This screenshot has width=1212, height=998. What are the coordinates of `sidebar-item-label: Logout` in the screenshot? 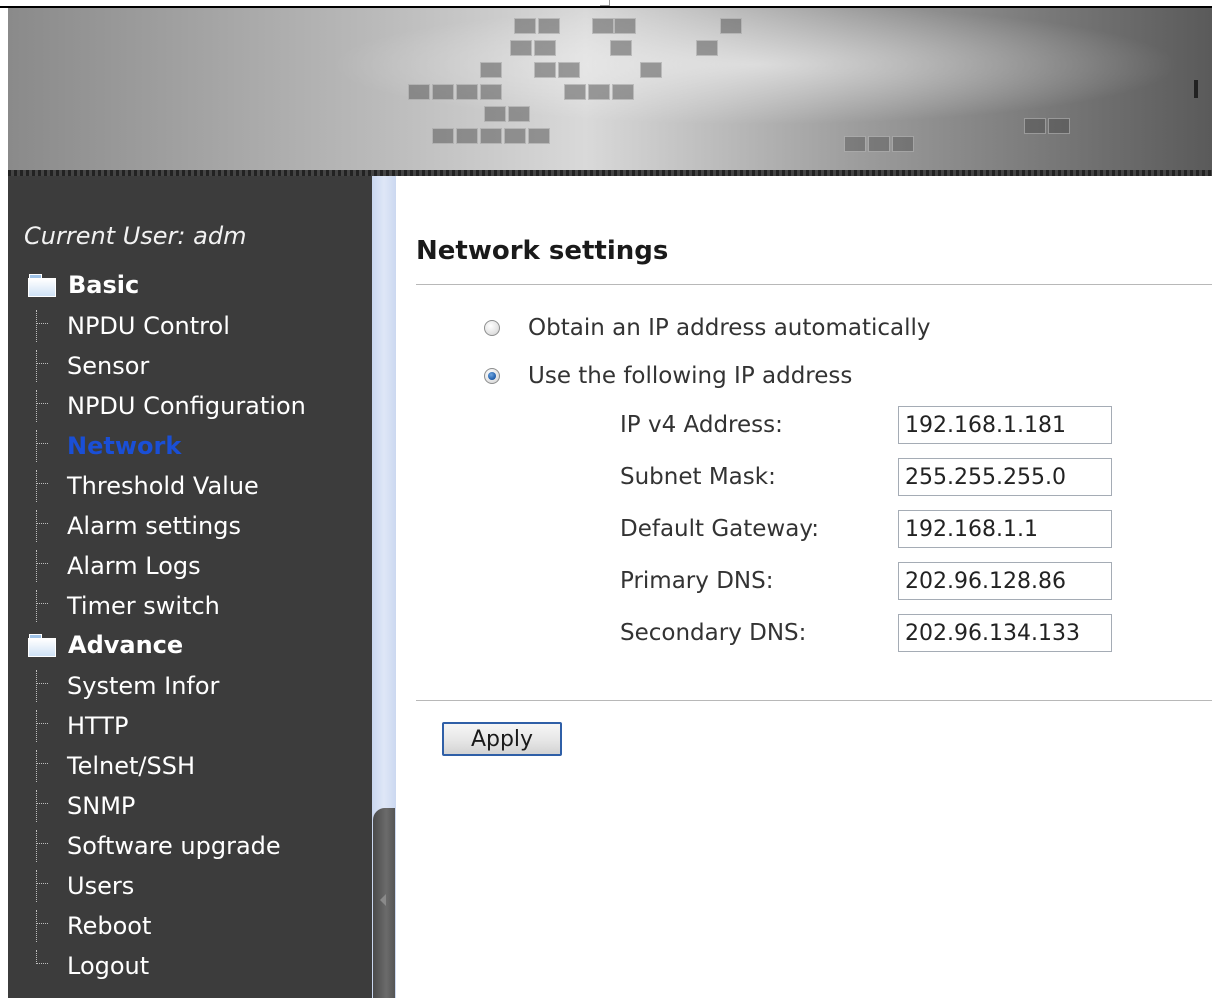 It's located at (108, 966).